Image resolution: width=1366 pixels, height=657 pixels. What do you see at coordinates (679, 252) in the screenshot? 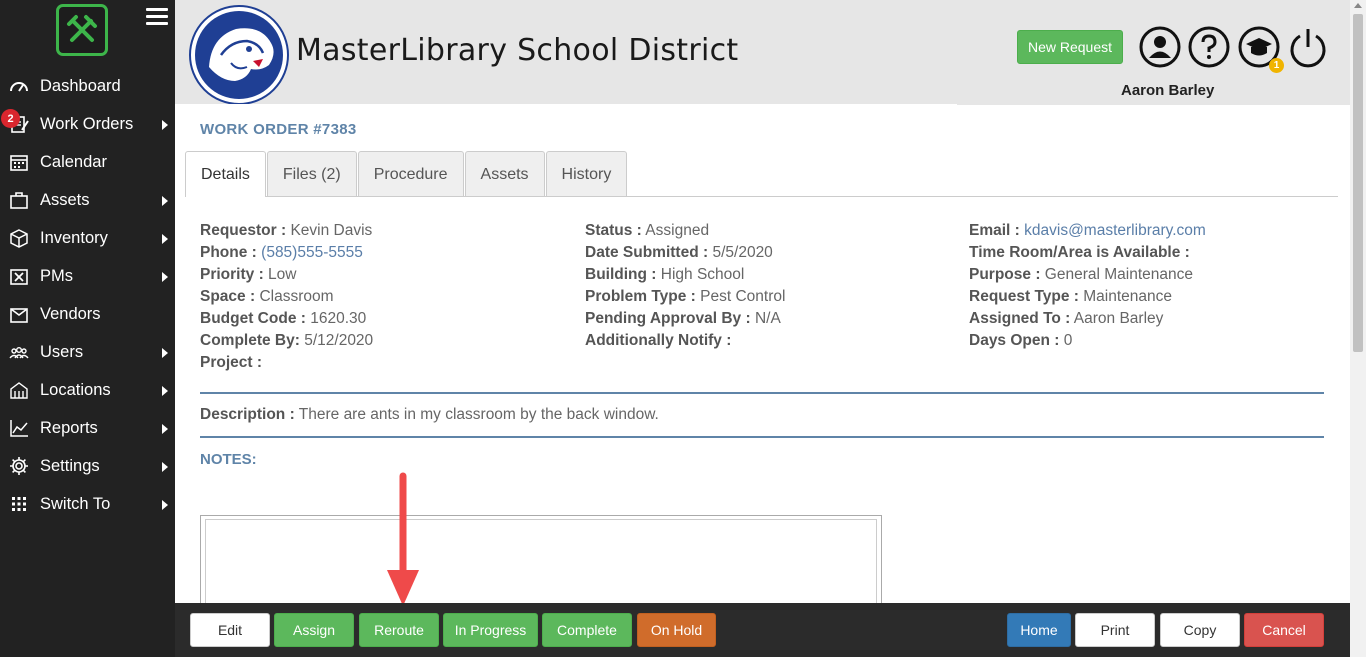
I see `date-submitted-field: Date Submitted : 5/5/2020` at bounding box center [679, 252].